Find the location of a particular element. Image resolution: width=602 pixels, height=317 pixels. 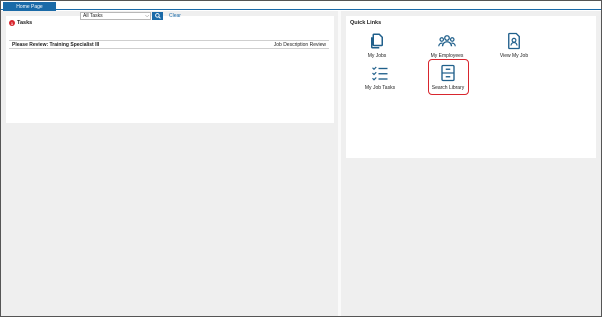

checklist-icon is located at coordinates (380, 73).